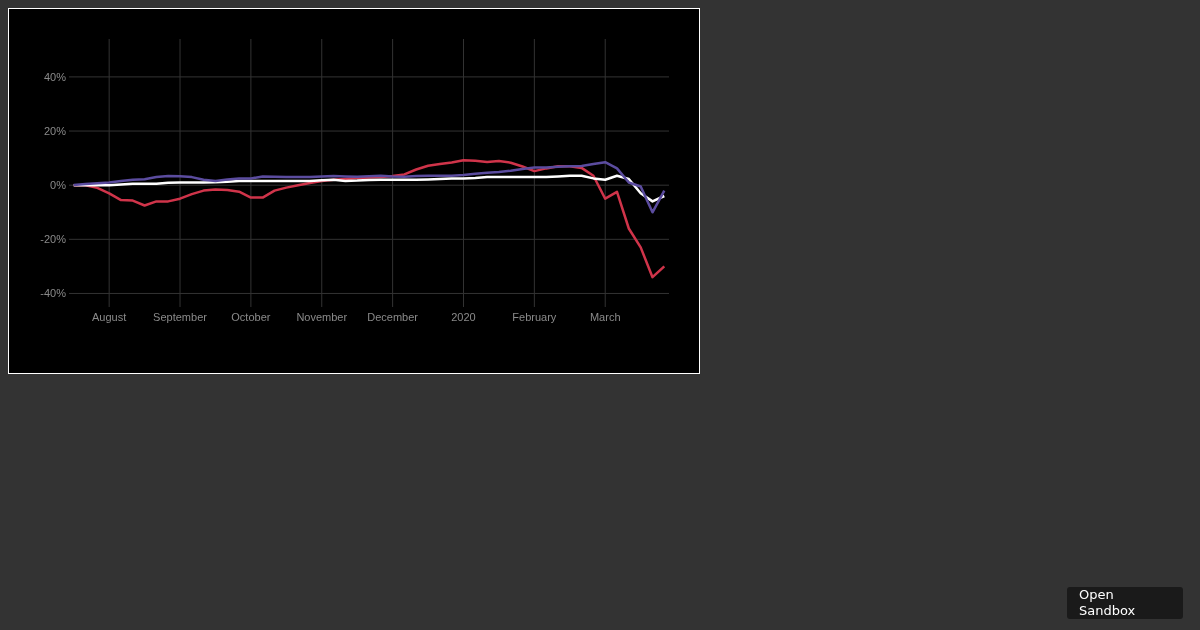 The height and width of the screenshot is (630, 1200). What do you see at coordinates (109, 317) in the screenshot?
I see `x-axis-label: August` at bounding box center [109, 317].